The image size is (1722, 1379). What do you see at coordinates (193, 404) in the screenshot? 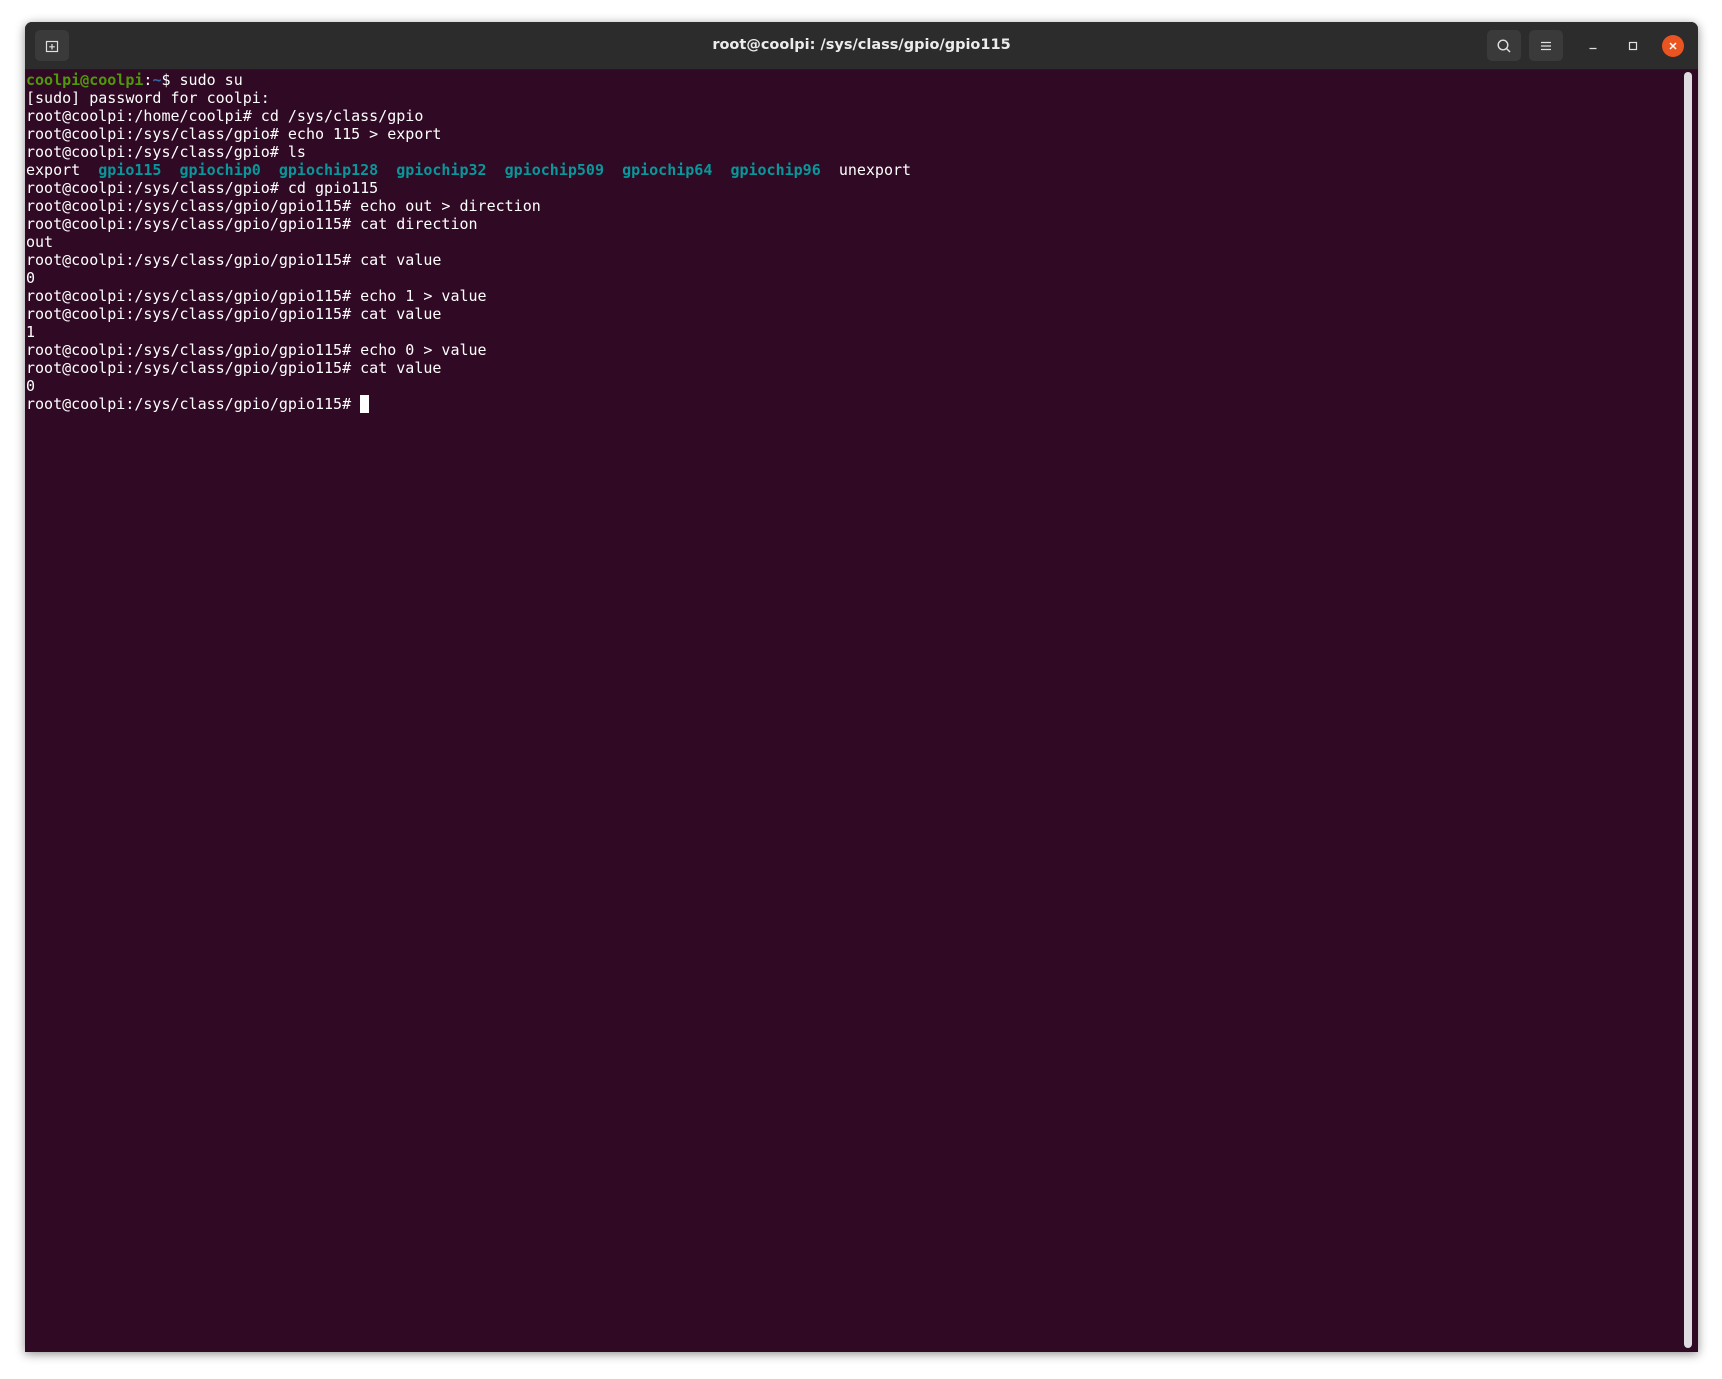
I see `current-prompt: root@coolpi:/sys/class/gpio/gpio115#` at bounding box center [193, 404].